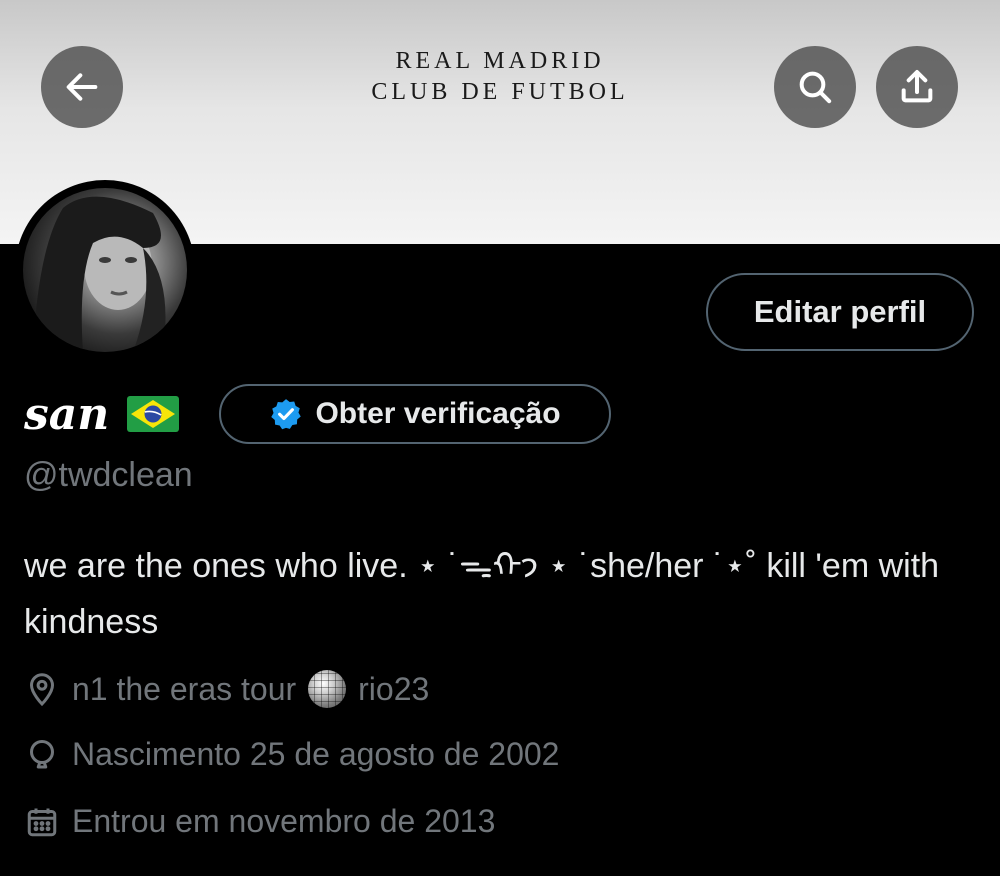 This screenshot has width=1000, height=876. What do you see at coordinates (184, 688) in the screenshot?
I see `location-text: n1 the eras tour` at bounding box center [184, 688].